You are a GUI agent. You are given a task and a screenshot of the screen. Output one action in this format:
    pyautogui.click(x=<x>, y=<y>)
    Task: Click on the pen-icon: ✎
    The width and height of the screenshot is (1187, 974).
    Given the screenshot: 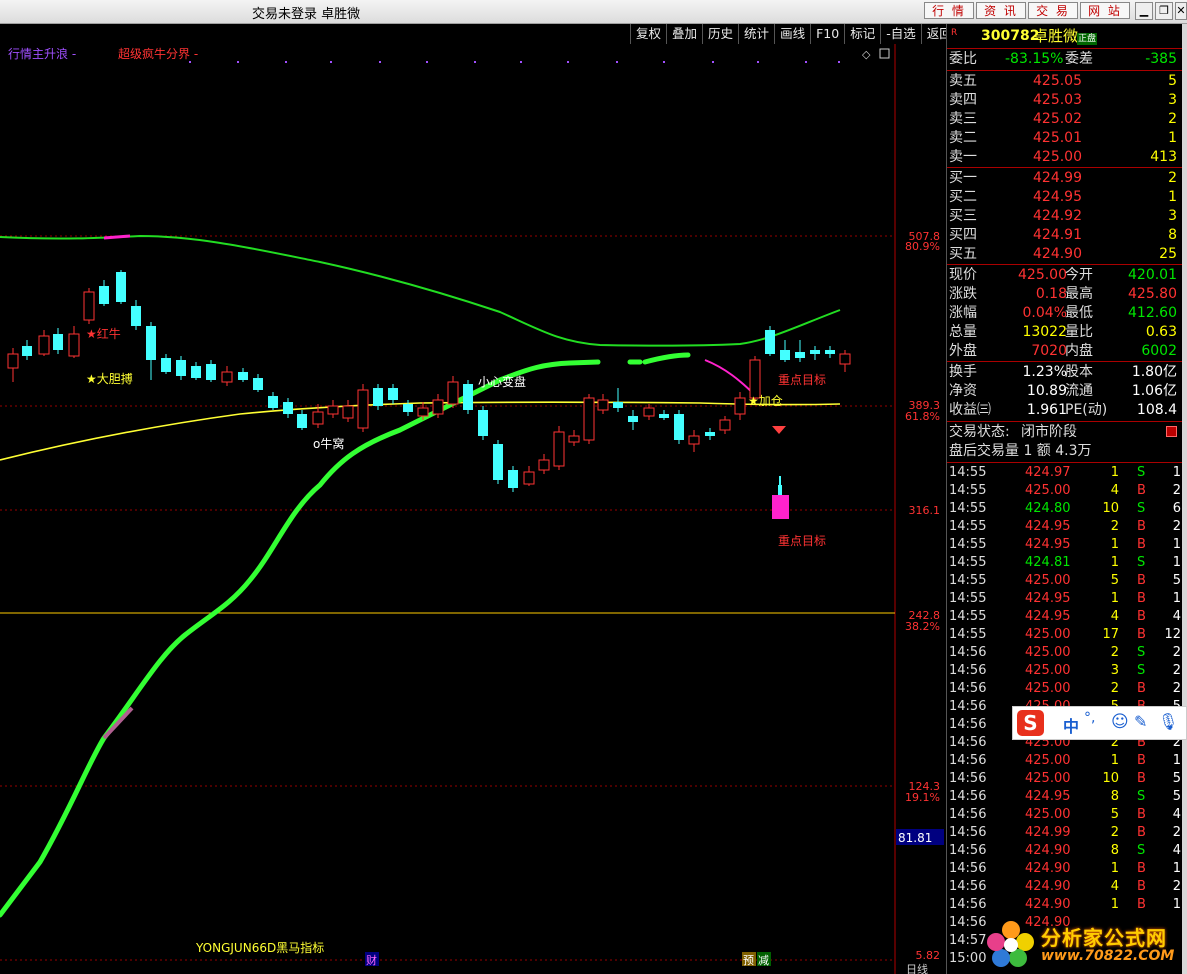 What is the action you would take?
    pyautogui.click(x=1140, y=721)
    